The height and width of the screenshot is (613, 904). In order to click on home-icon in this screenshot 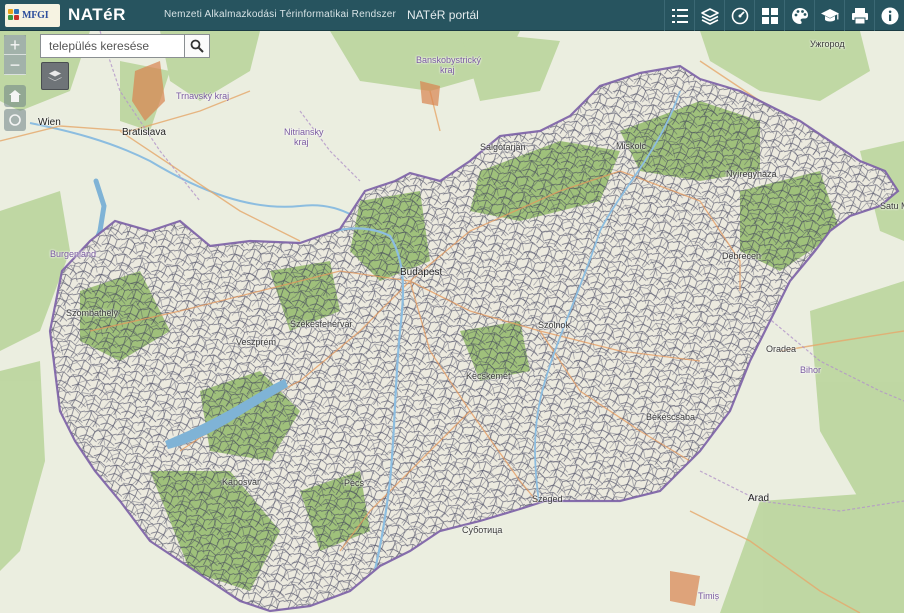, I will do `click(15, 96)`.